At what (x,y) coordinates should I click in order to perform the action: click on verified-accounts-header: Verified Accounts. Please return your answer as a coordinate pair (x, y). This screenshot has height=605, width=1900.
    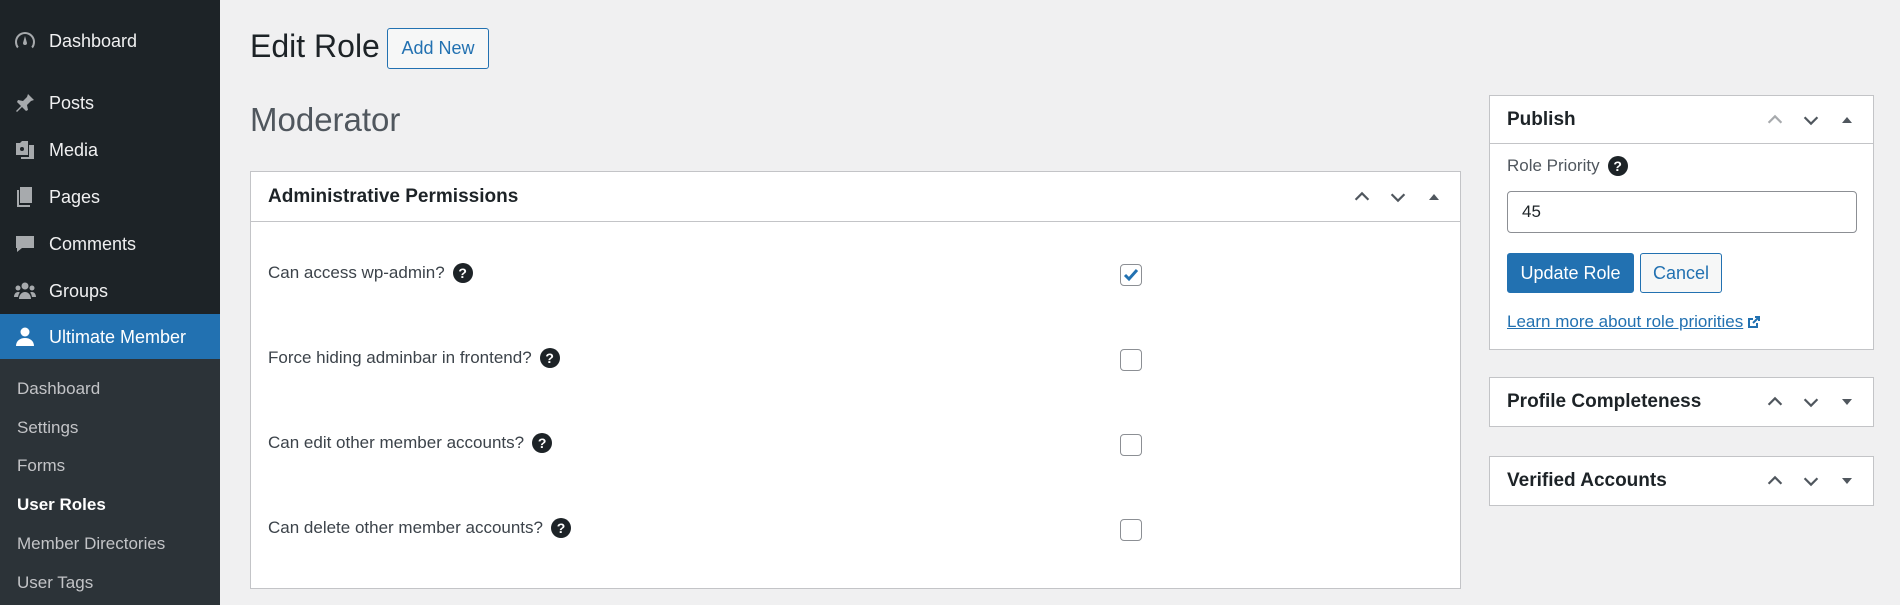
    Looking at the image, I should click on (1681, 481).